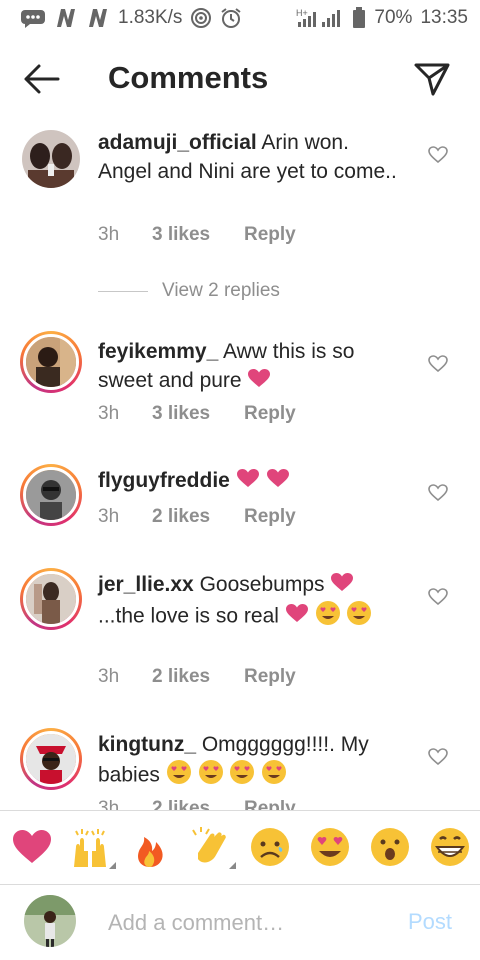  What do you see at coordinates (444, 17) in the screenshot?
I see `clock: 13:35` at bounding box center [444, 17].